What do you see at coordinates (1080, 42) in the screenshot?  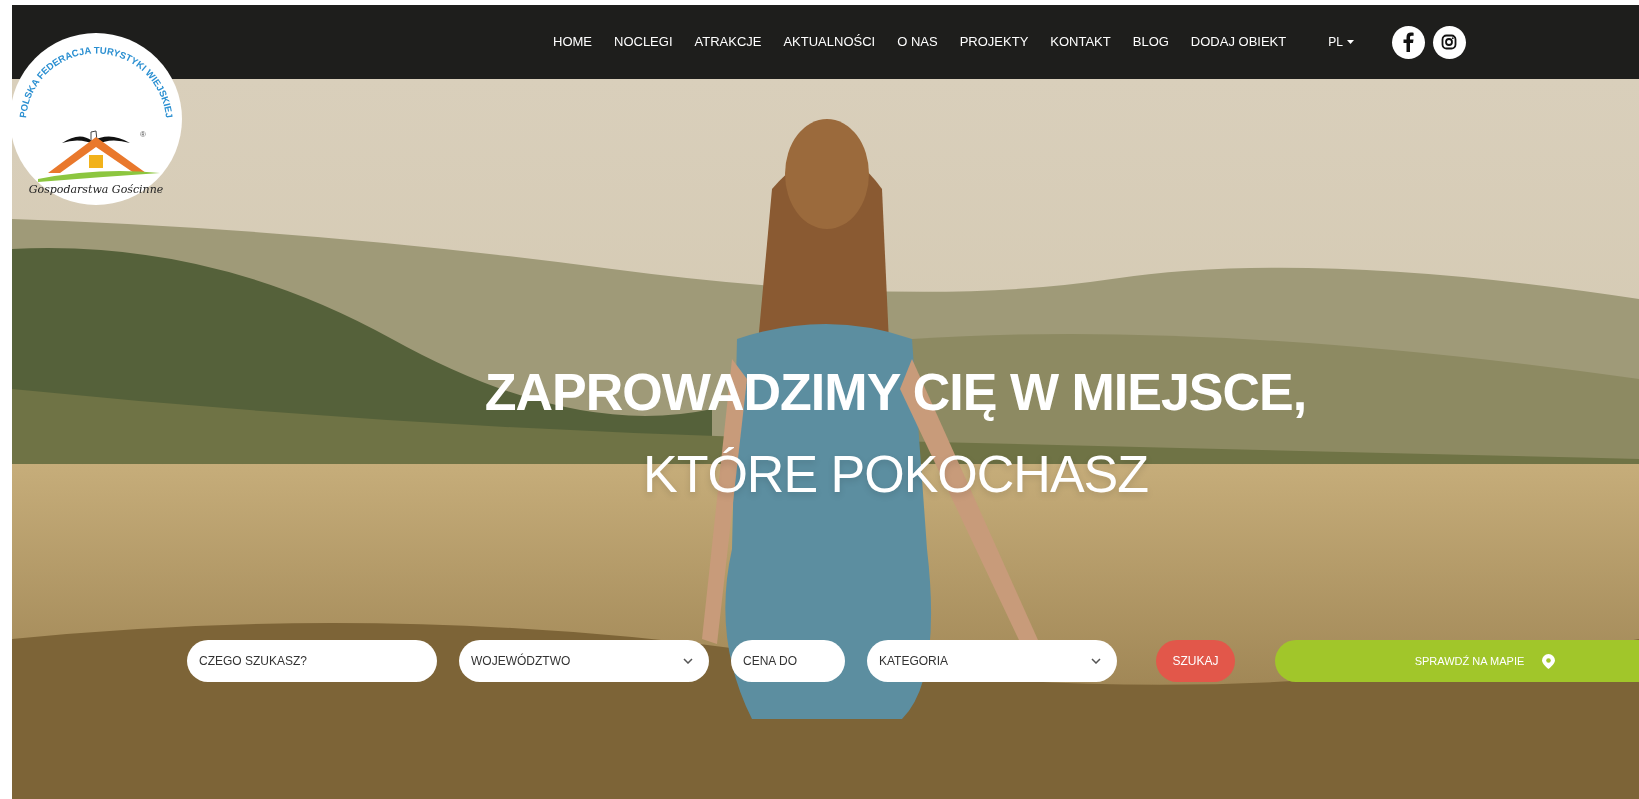 I see `nav-link: KONTAKT` at bounding box center [1080, 42].